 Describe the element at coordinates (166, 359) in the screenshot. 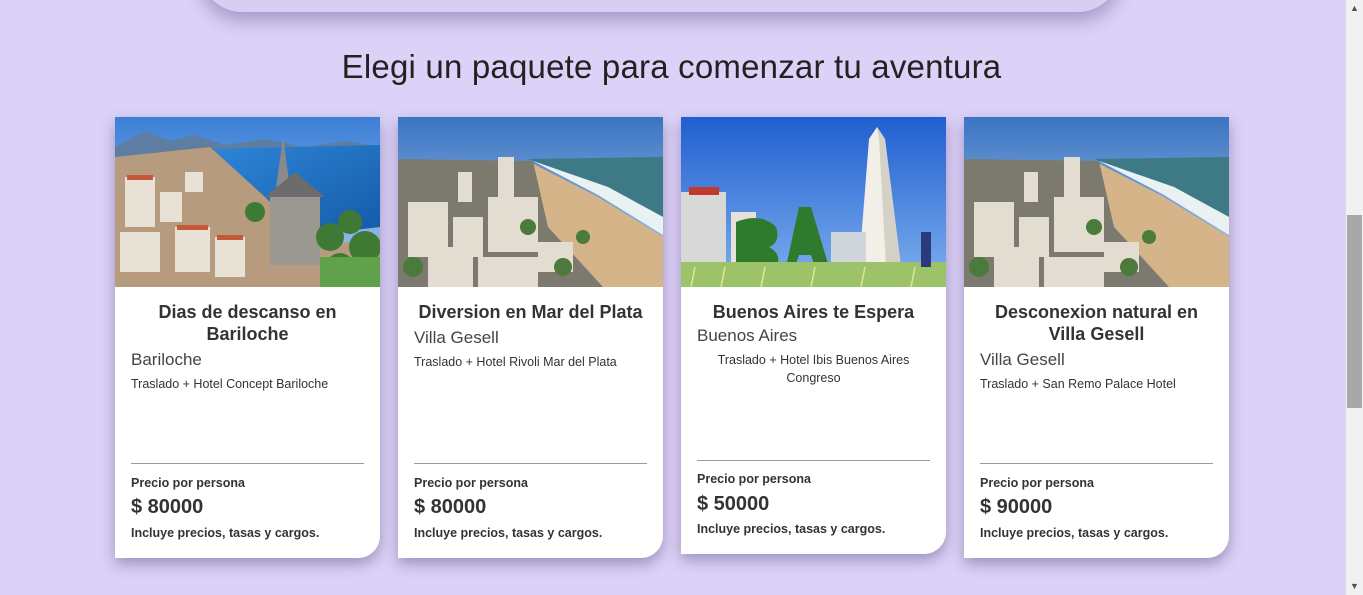

I see `card-city: Bariloche` at that location.